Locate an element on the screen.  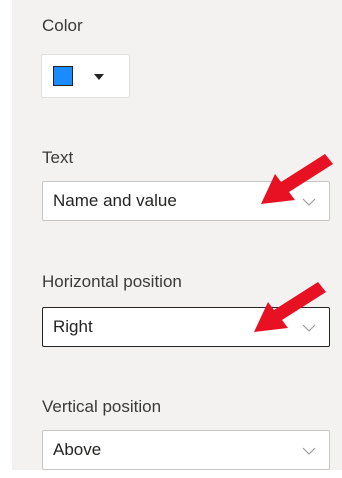
chevron-down-icon is located at coordinates (309, 451).